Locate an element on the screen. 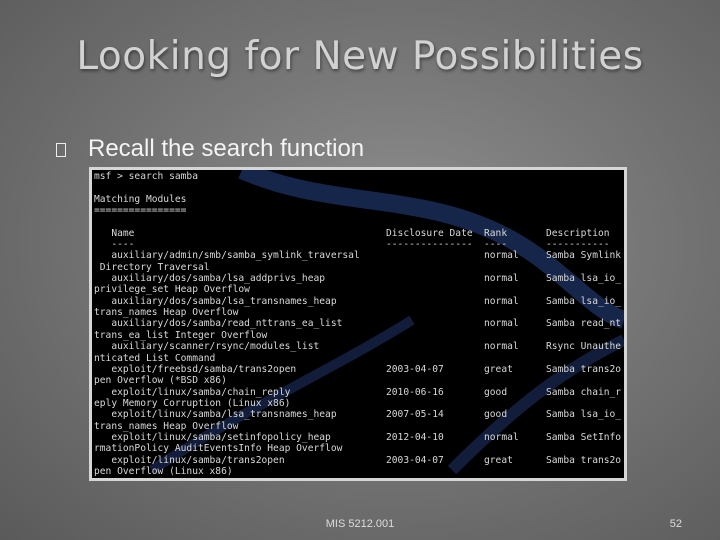 Image resolution: width=720 pixels, height=540 pixels. terminal-module-name: Name is located at coordinates (114, 233).